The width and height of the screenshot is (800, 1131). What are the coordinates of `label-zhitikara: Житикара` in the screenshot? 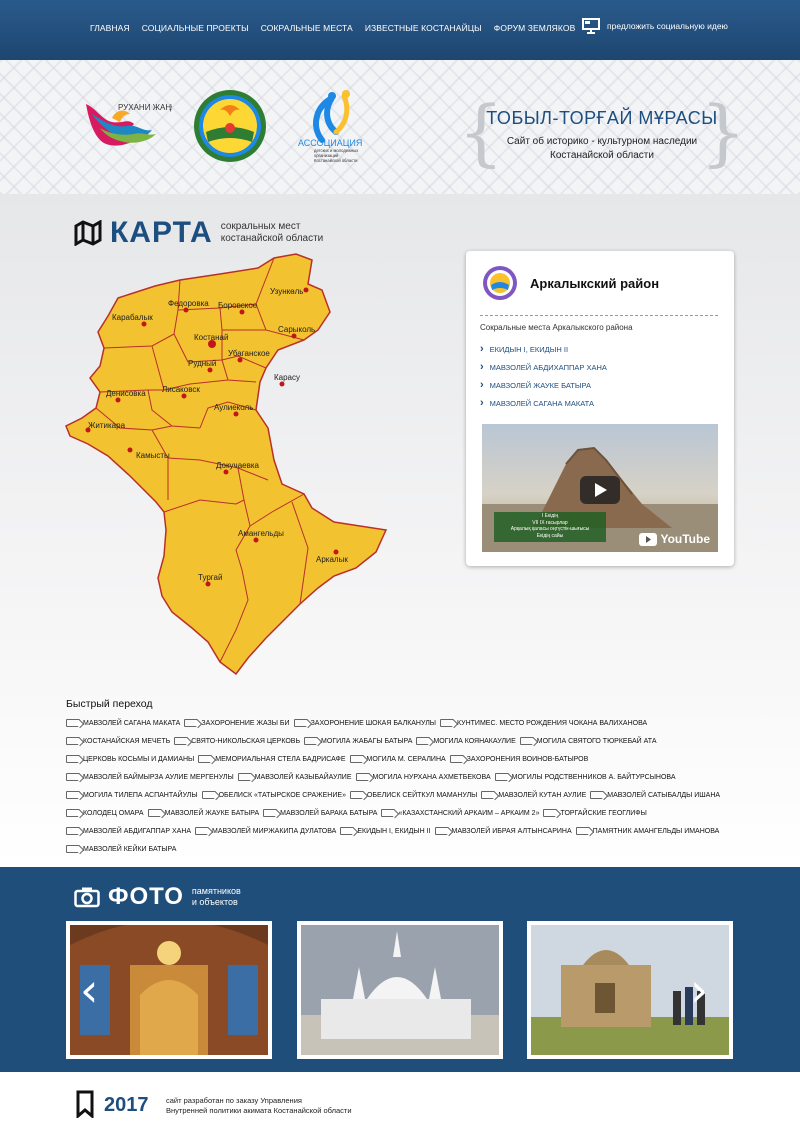 It's located at (107, 425).